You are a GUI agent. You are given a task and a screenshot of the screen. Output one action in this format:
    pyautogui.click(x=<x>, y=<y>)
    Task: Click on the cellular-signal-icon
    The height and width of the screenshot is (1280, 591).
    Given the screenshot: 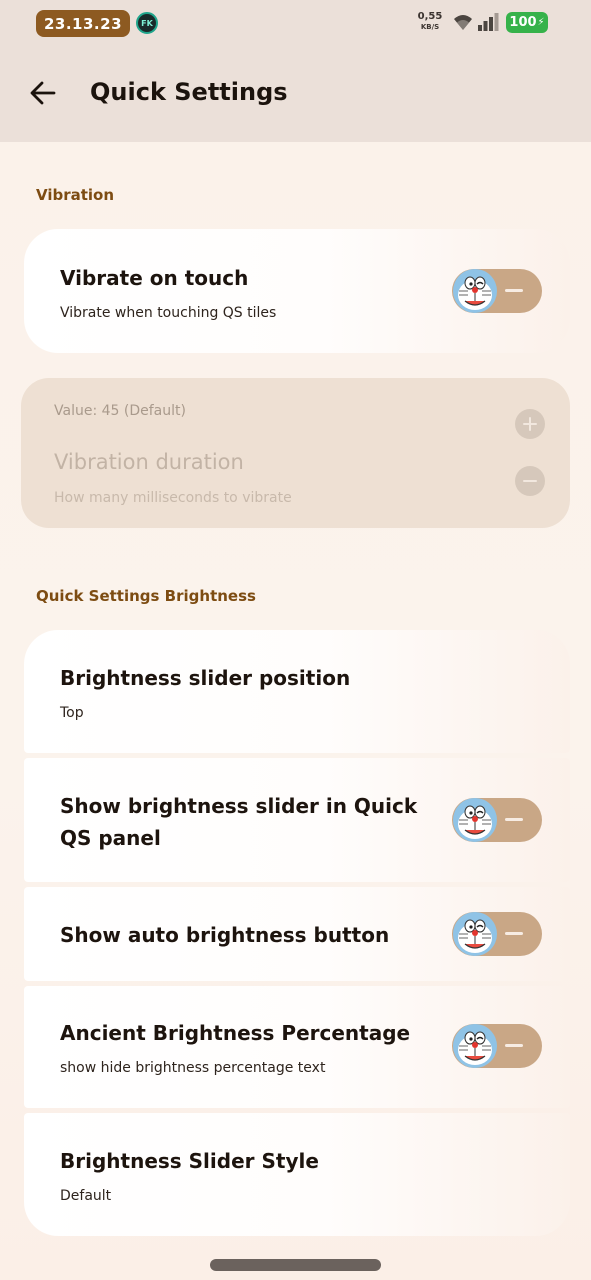 What is the action you would take?
    pyautogui.click(x=488, y=22)
    